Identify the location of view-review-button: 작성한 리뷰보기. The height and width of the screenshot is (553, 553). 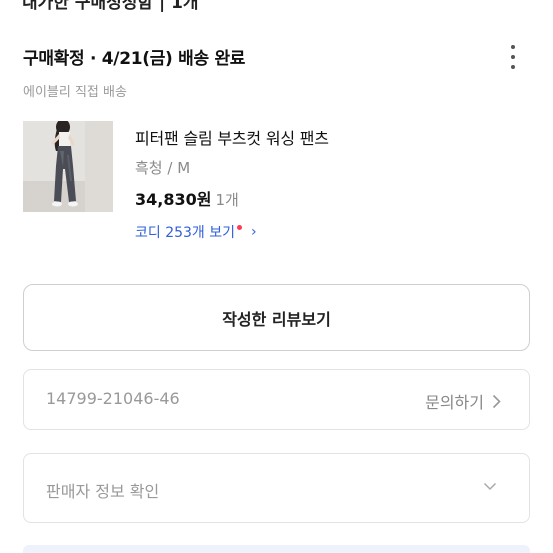
(276, 317).